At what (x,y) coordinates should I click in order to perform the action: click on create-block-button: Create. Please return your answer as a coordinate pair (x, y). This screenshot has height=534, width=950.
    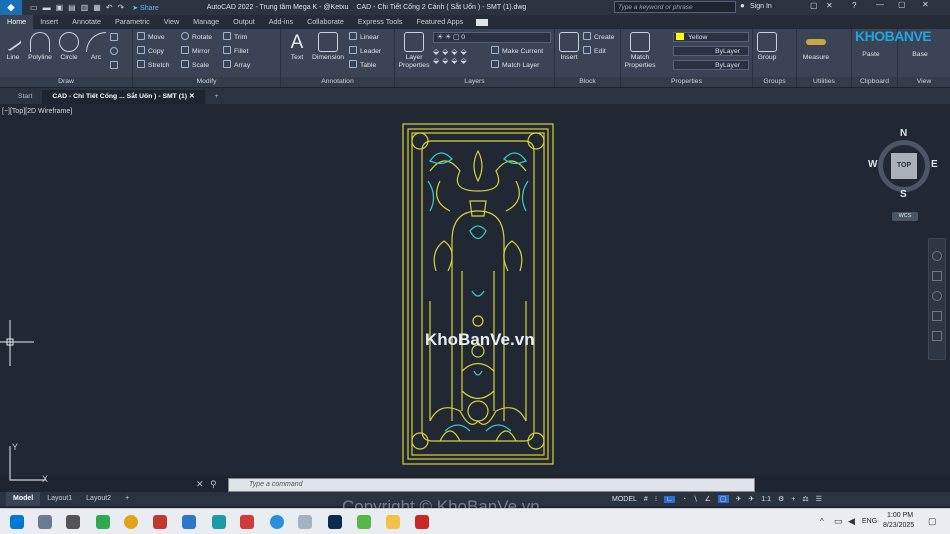
    Looking at the image, I should click on (598, 37).